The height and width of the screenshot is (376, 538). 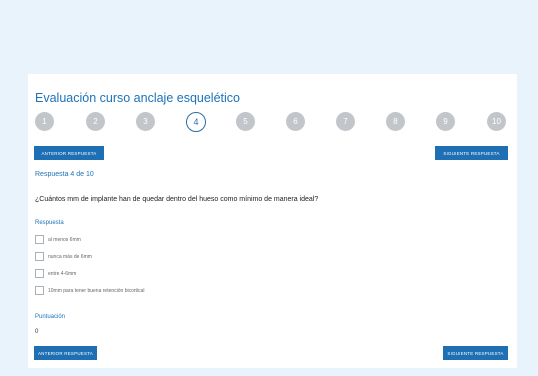 I want to click on score-value: 0, so click(x=37, y=332).